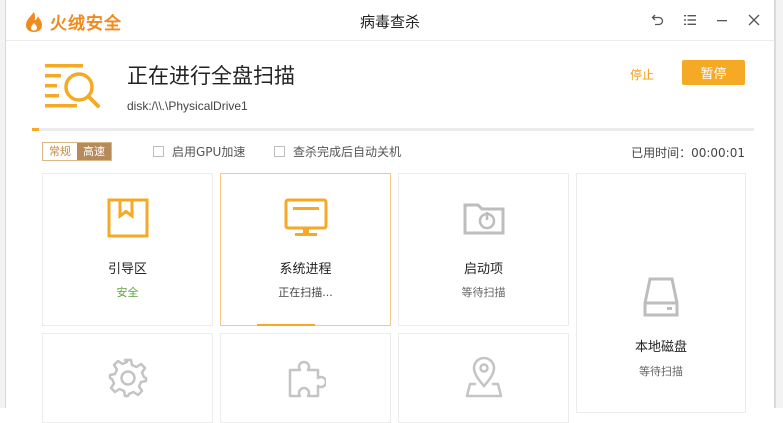 The height and width of the screenshot is (423, 783). Describe the element at coordinates (279, 151) in the screenshot. I see `auto-shutdown-checkbox` at that location.